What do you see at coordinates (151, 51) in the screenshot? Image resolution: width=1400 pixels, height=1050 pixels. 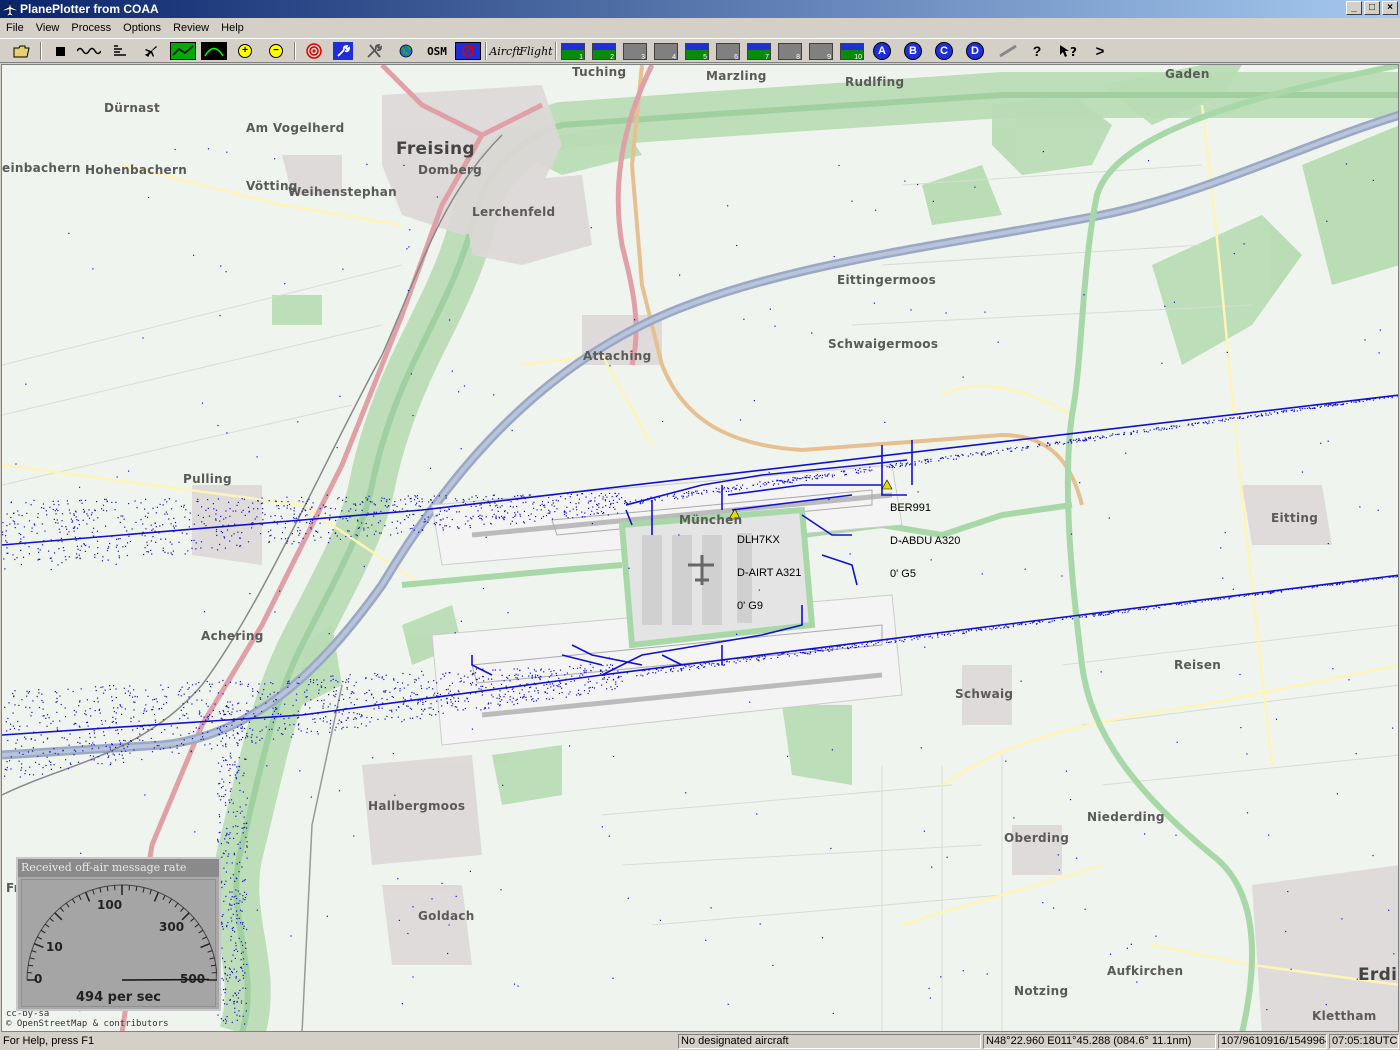 I see `aircraft-icon` at bounding box center [151, 51].